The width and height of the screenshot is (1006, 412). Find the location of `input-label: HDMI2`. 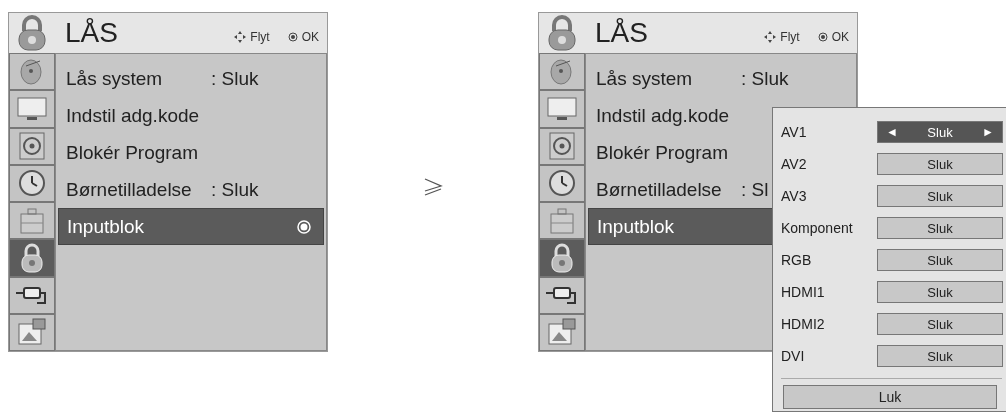

input-label: HDMI2 is located at coordinates (803, 324).